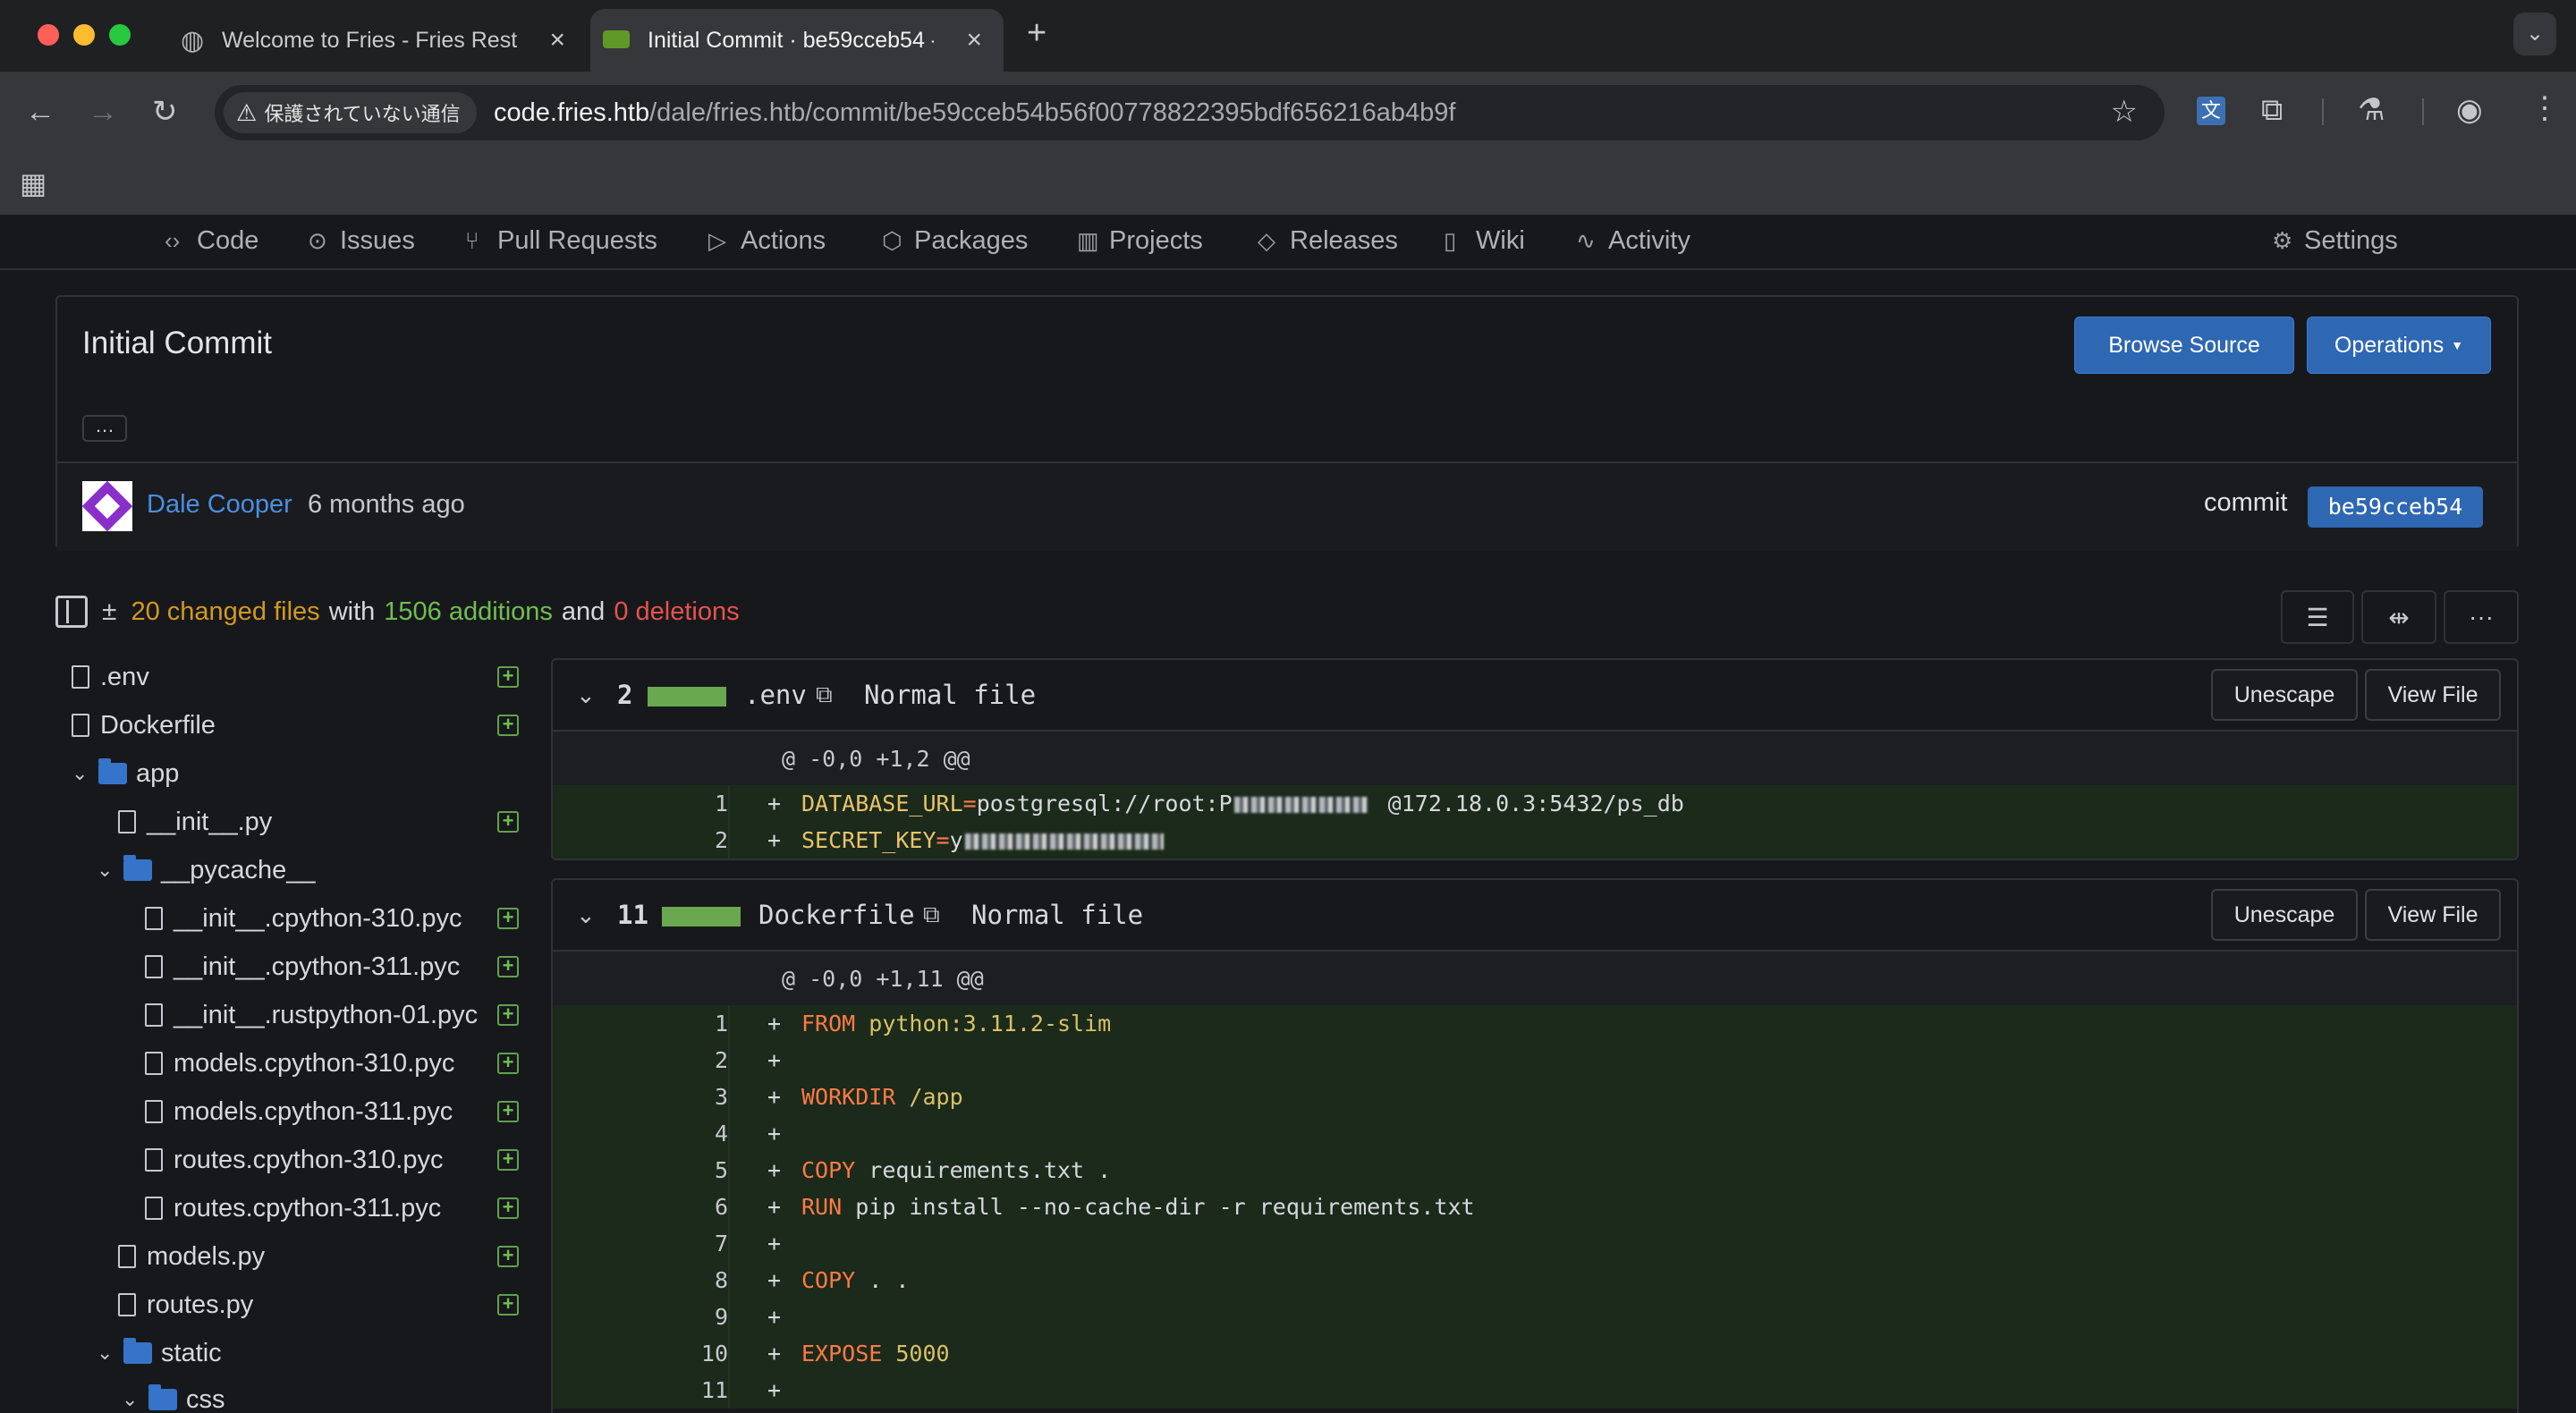 The image size is (2576, 1413). I want to click on bookmark-star-icon: ☆, so click(2124, 112).